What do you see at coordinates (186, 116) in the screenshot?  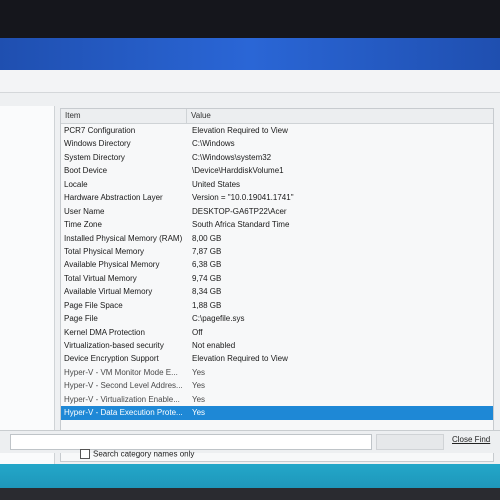 I see `column-divider` at bounding box center [186, 116].